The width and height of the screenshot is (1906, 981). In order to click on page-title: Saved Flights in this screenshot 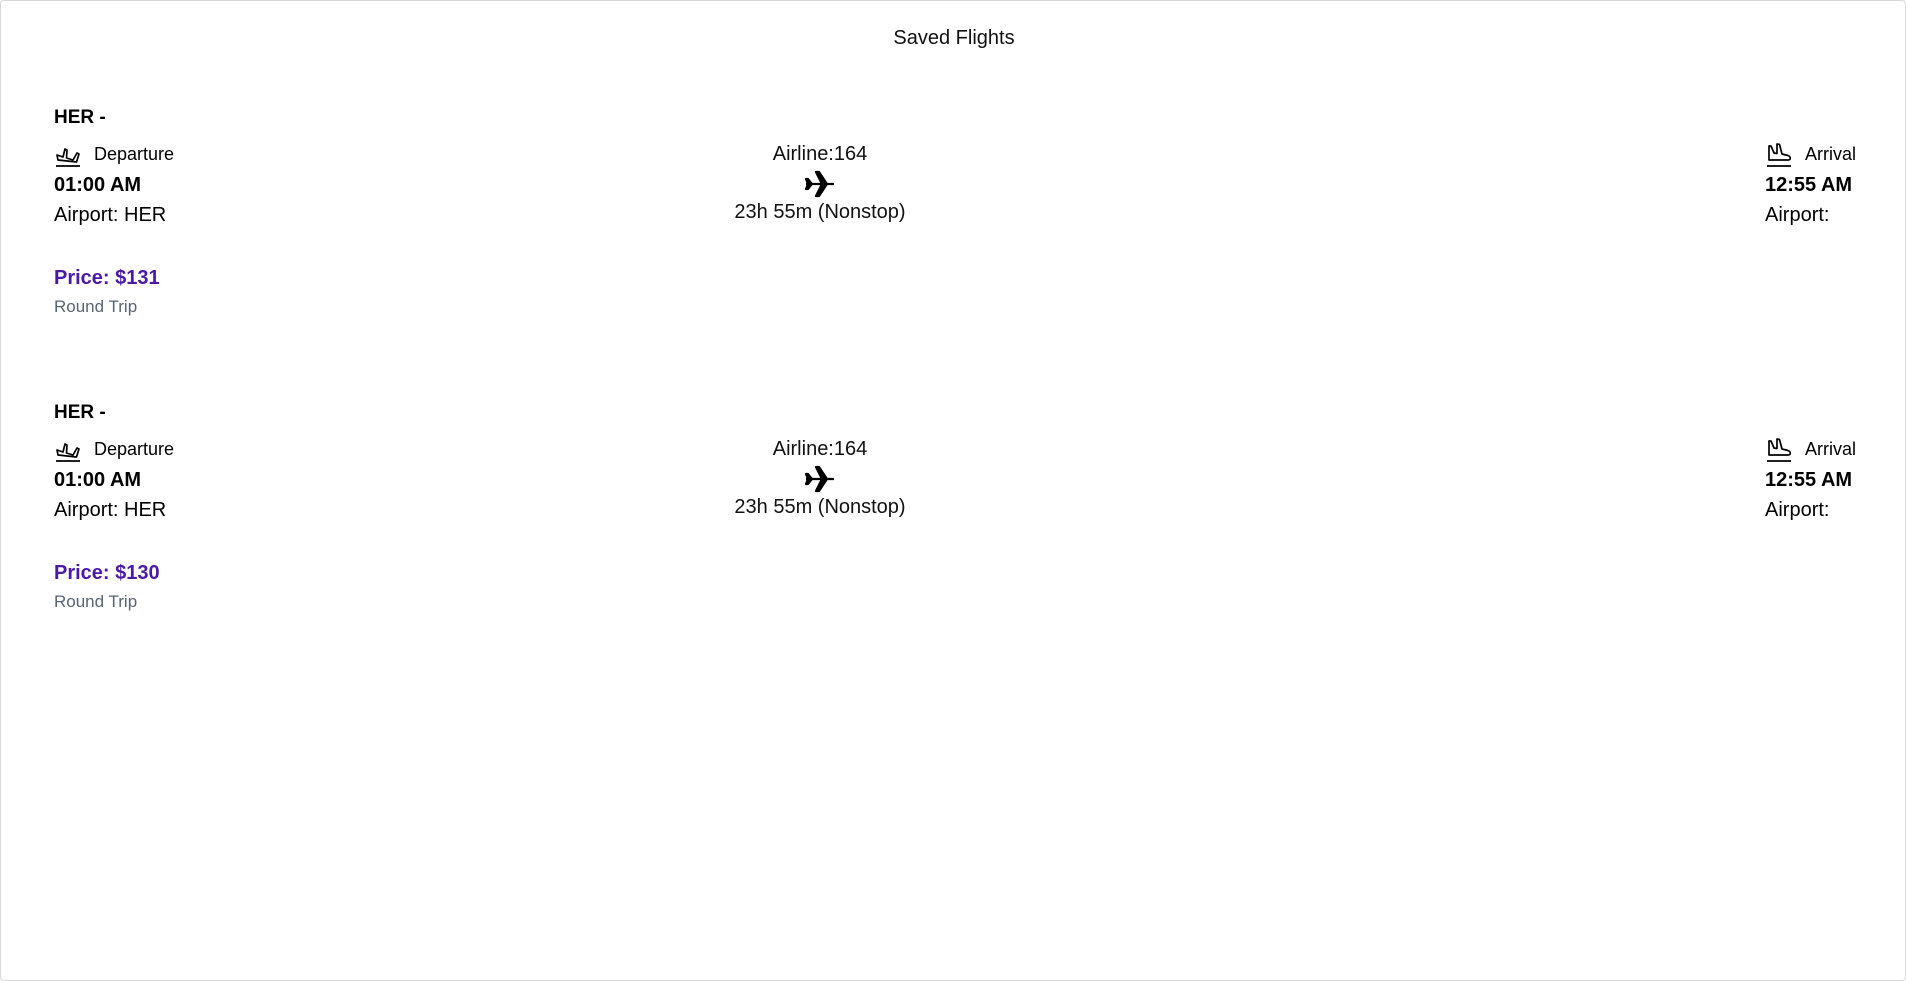, I will do `click(954, 38)`.